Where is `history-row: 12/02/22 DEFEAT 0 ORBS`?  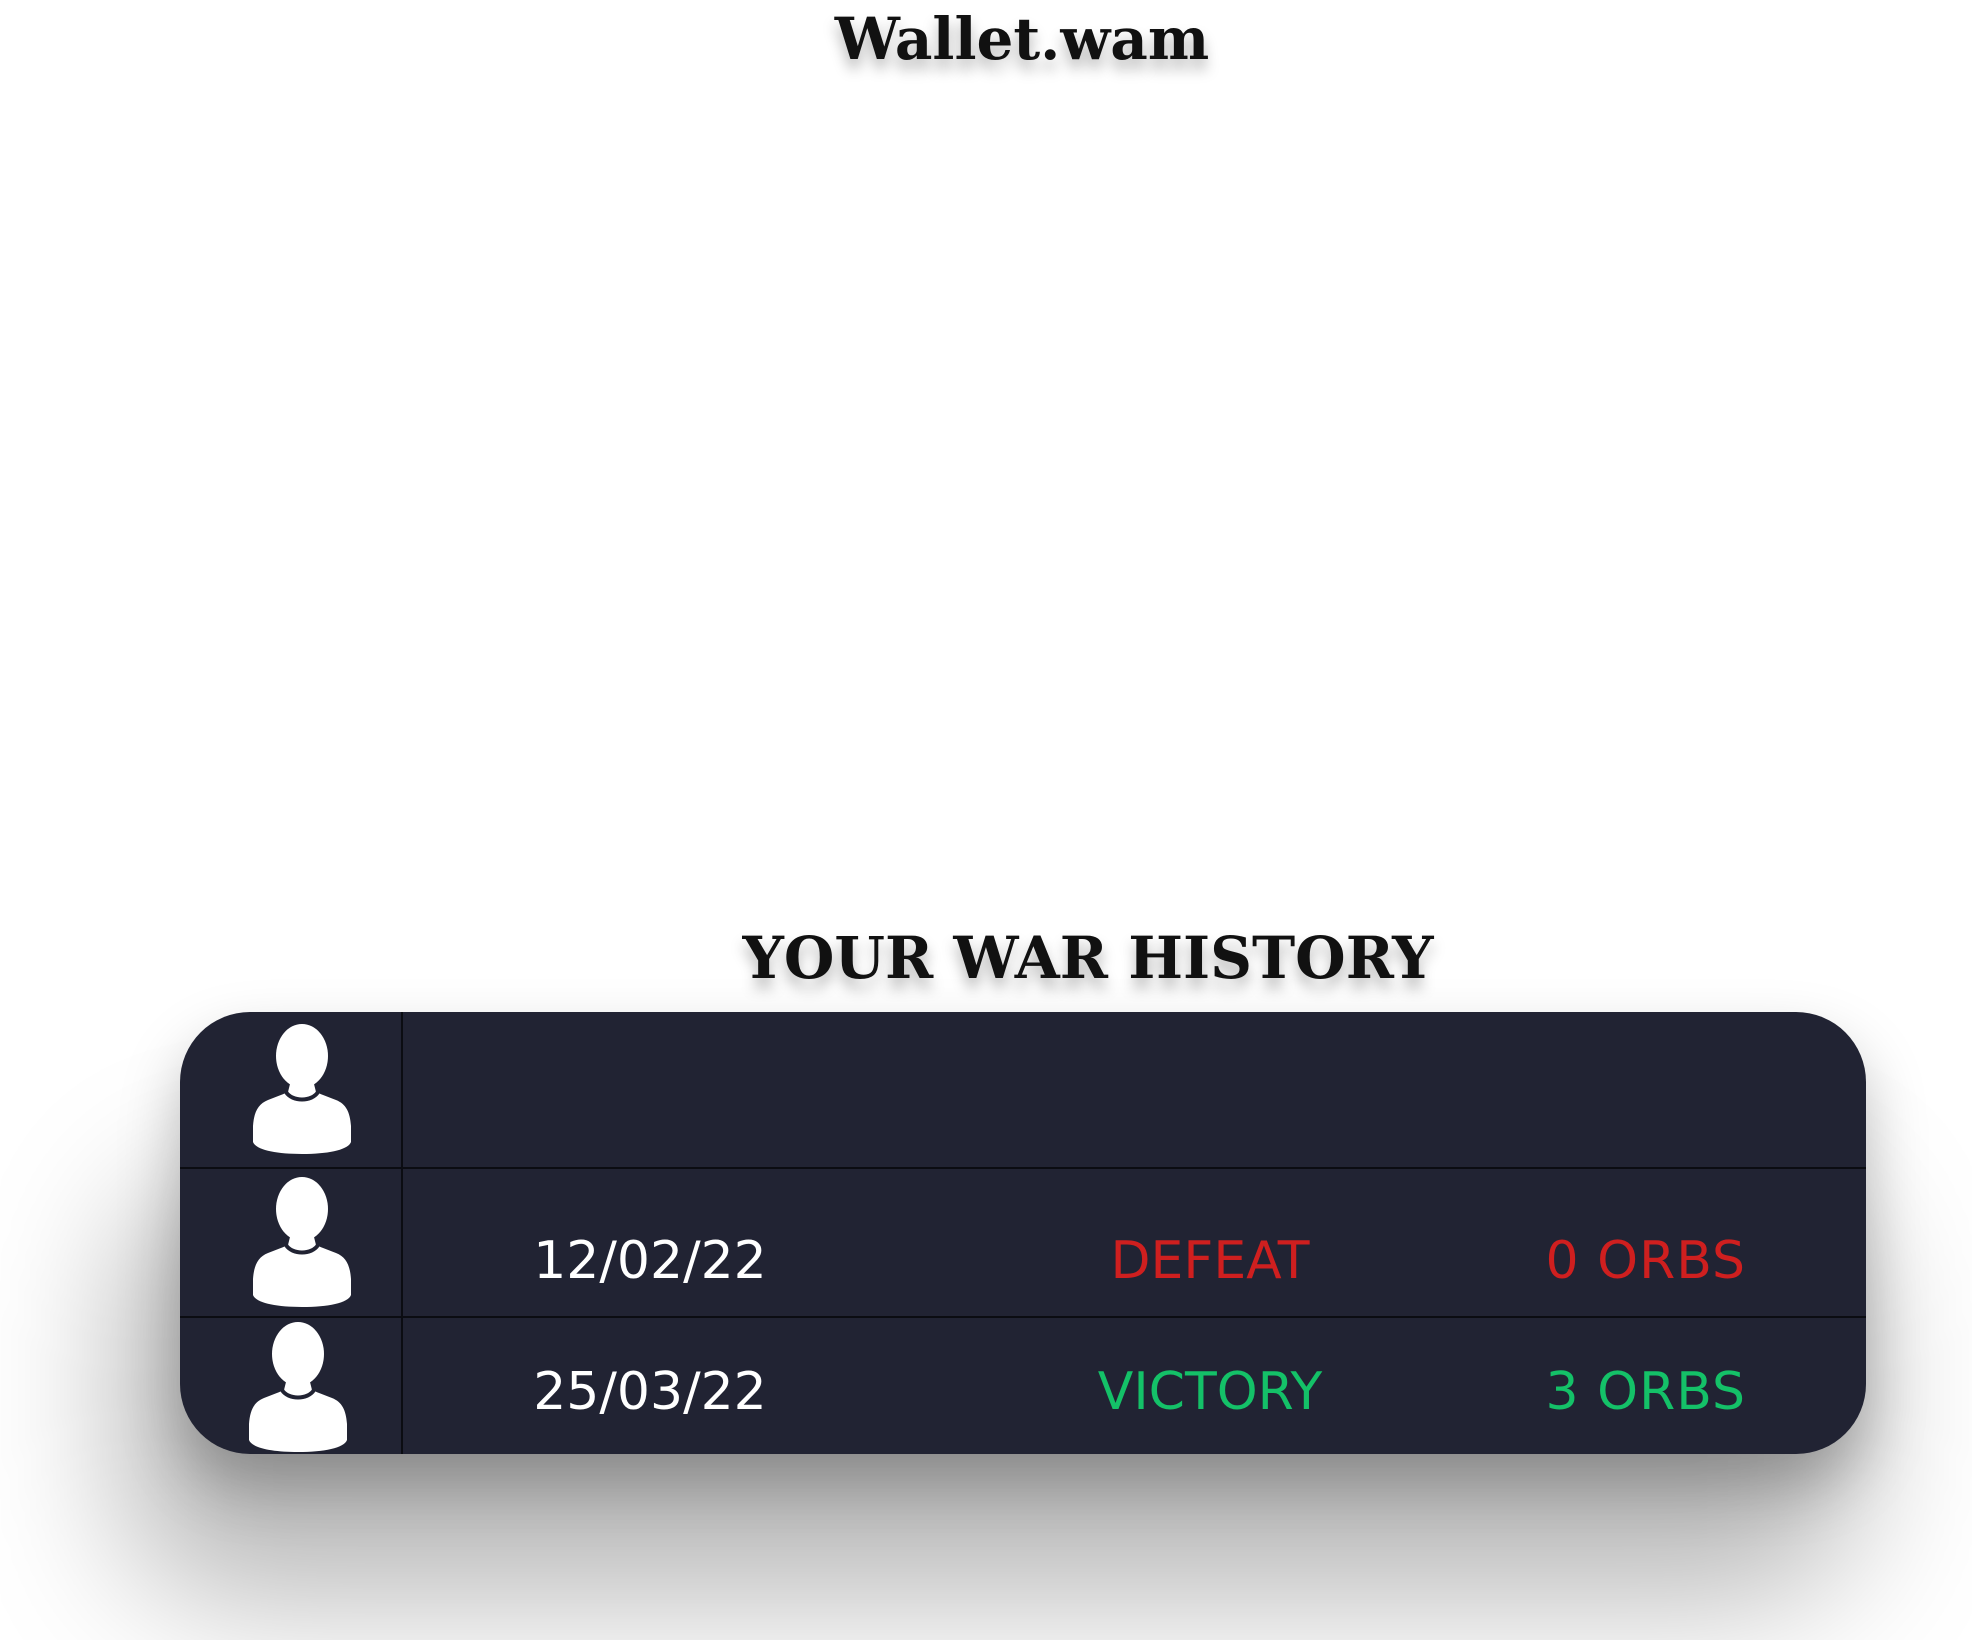 history-row: 12/02/22 DEFEAT 0 ORBS is located at coordinates (1023, 1243).